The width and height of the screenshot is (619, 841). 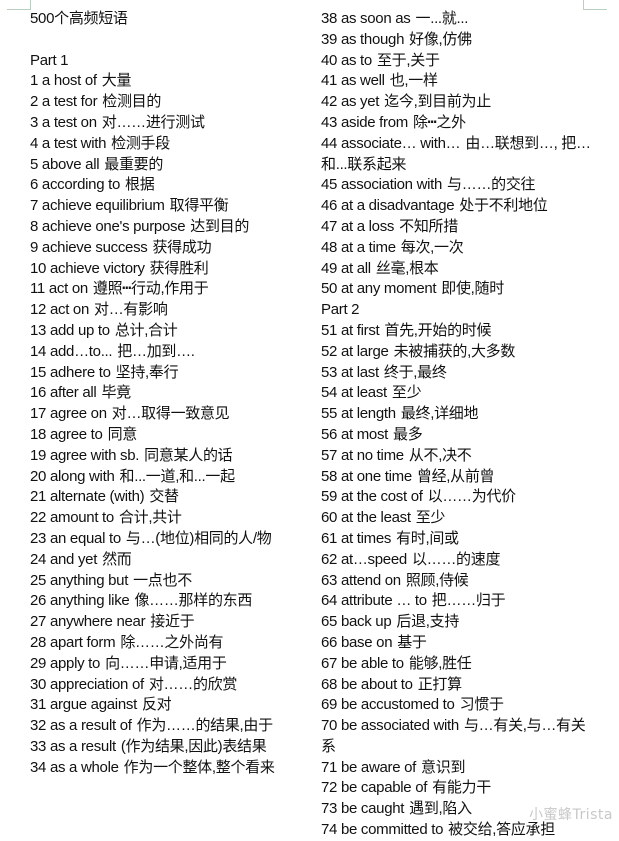 I want to click on phrase-entry: 32 as a result of 作为……的结果,由于, so click(x=161, y=726).